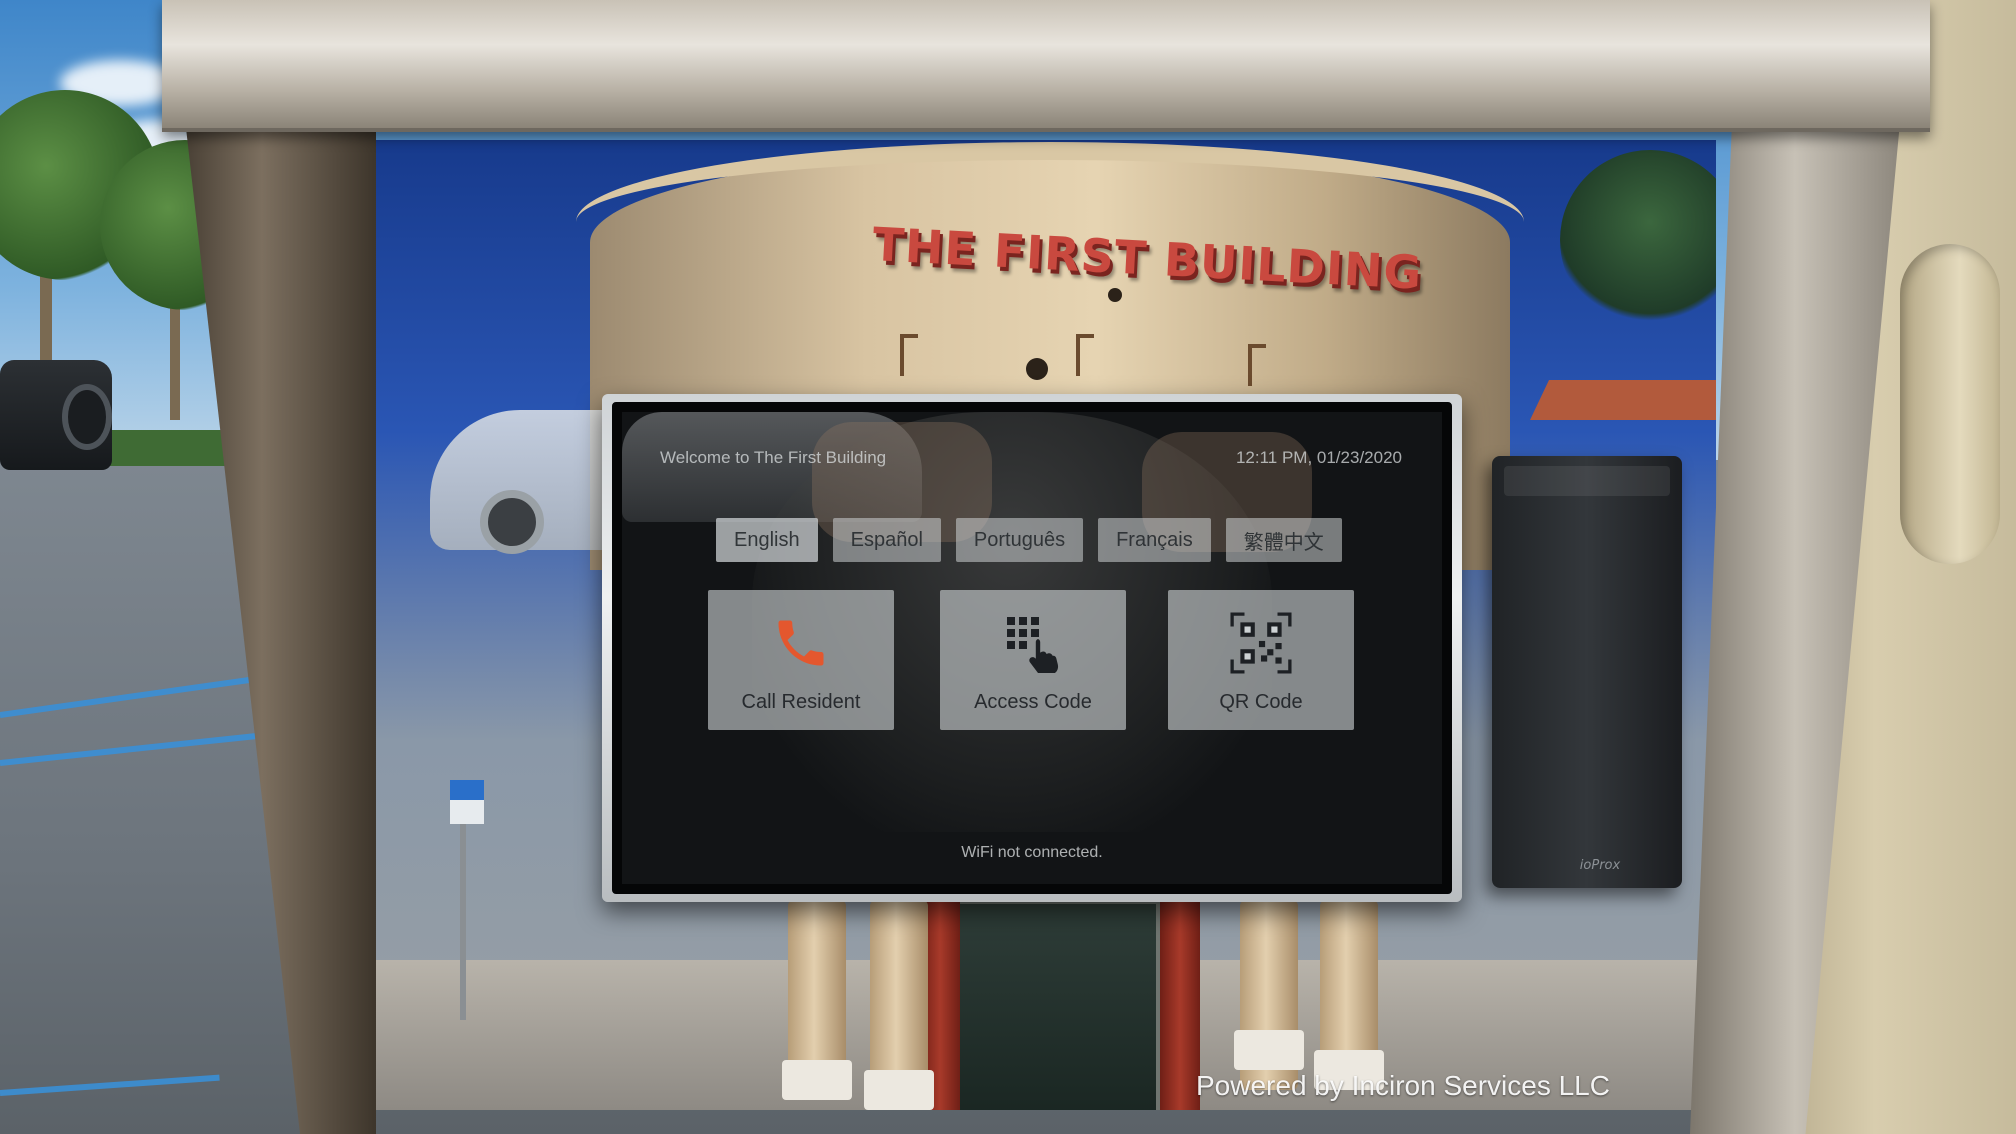 Image resolution: width=2016 pixels, height=1134 pixels. Describe the element at coordinates (773, 457) in the screenshot. I see `welcome-message: Welcome to The First Building` at that location.